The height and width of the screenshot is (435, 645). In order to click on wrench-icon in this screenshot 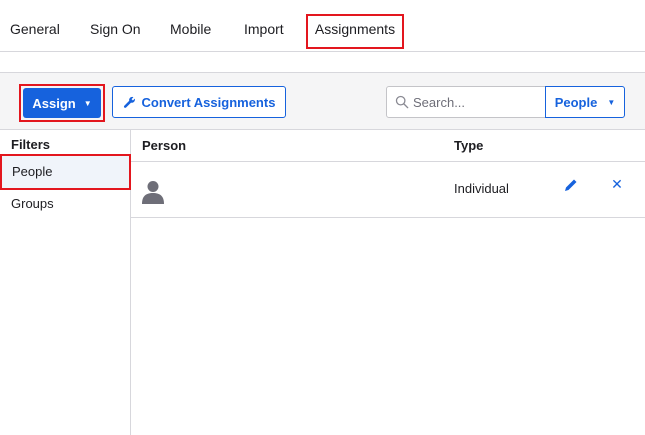, I will do `click(129, 102)`.